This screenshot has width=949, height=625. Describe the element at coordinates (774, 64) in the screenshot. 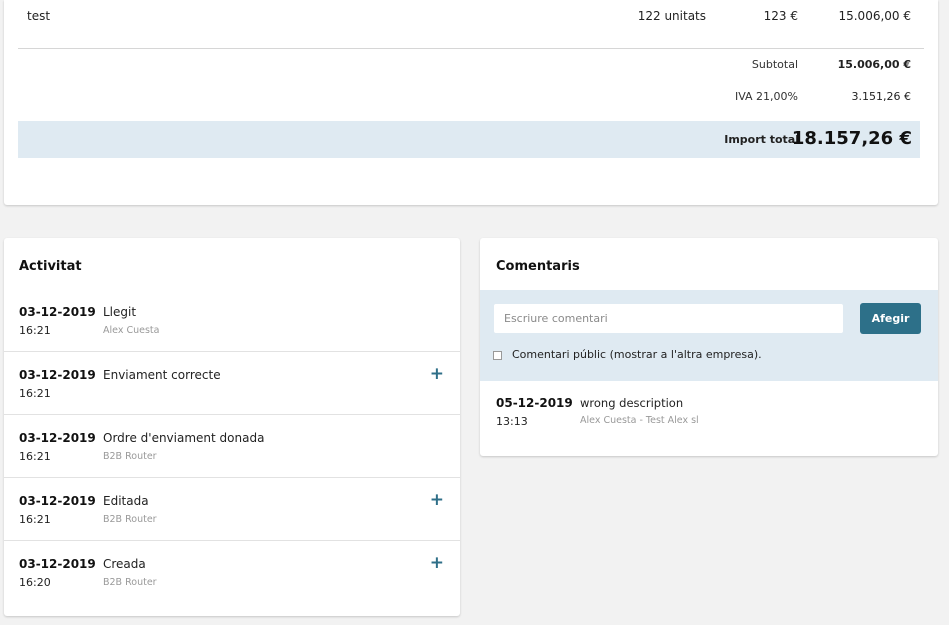

I see `subtotal-label: Subtotal` at that location.